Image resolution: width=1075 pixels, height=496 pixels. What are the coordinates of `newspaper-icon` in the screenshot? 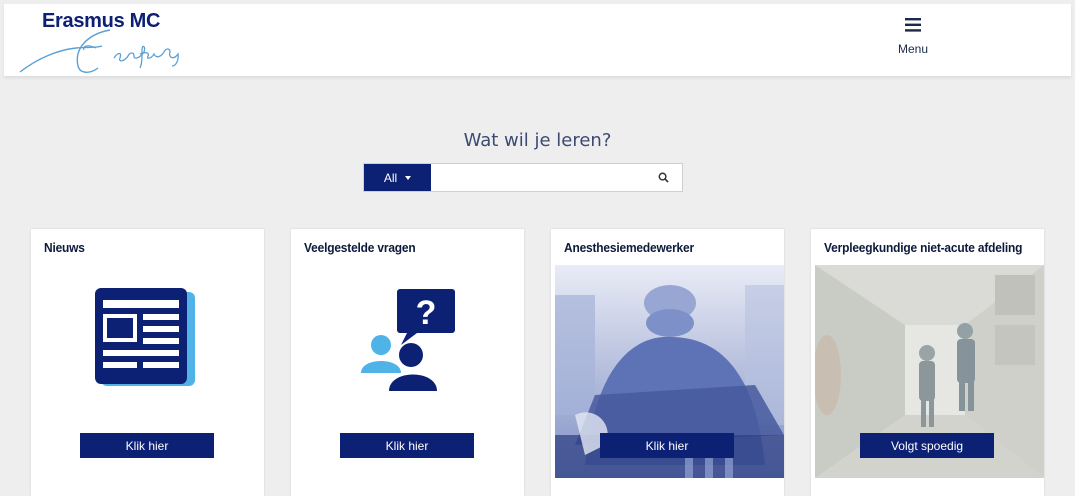 It's located at (145, 337).